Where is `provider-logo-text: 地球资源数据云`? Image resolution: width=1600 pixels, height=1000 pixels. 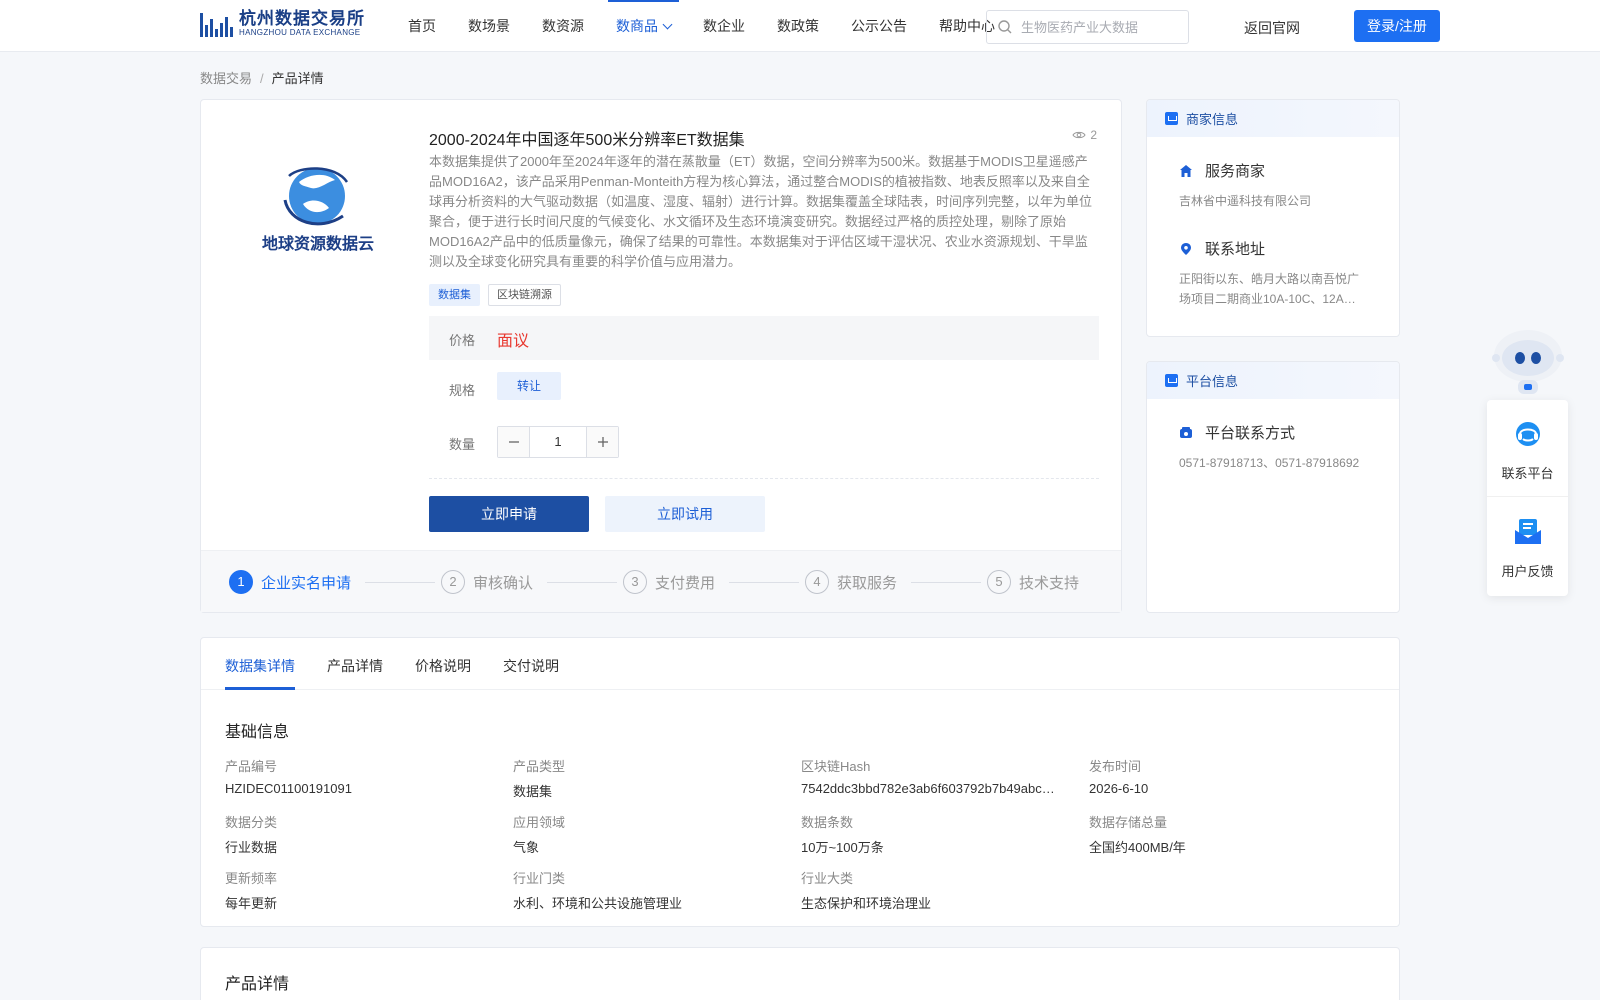
provider-logo-text: 地球资源数据云 is located at coordinates (317, 244).